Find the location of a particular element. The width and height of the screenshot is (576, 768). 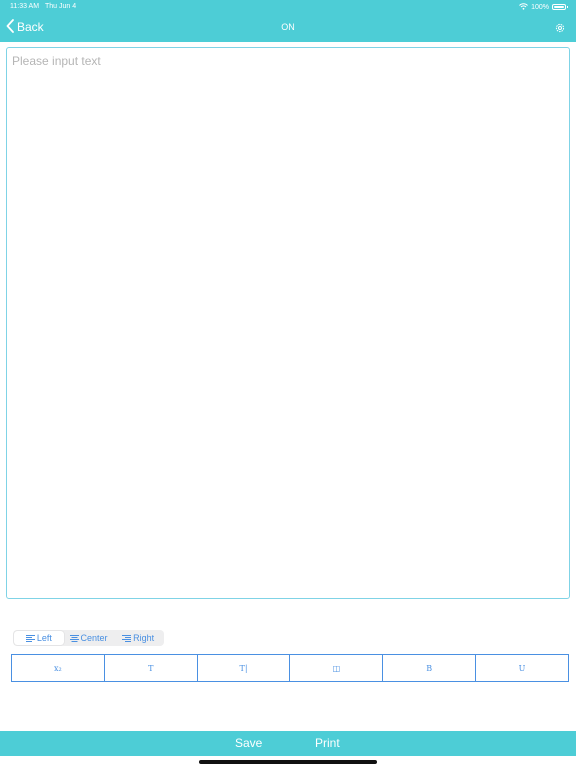

nav-title: ON is located at coordinates (288, 27).